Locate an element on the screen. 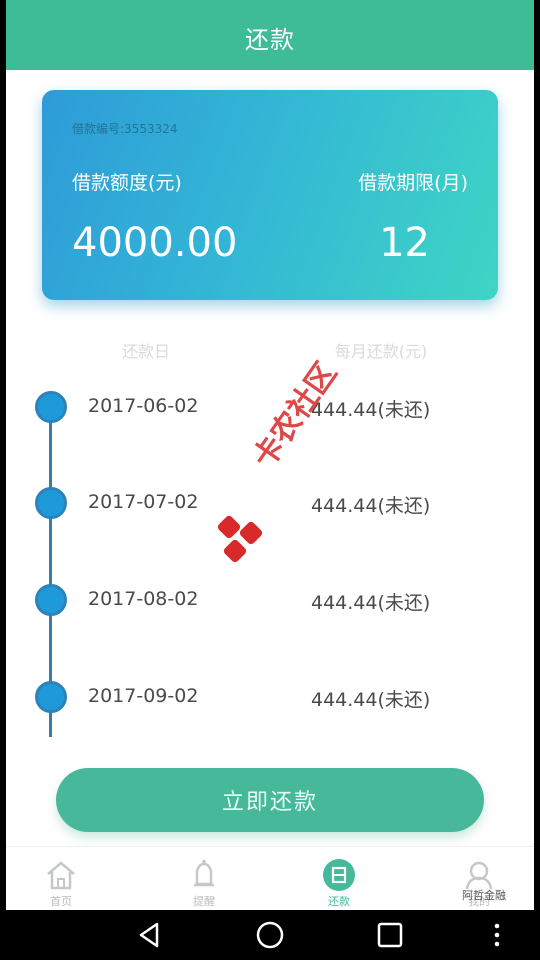  app-header: 还款 is located at coordinates (270, 35).